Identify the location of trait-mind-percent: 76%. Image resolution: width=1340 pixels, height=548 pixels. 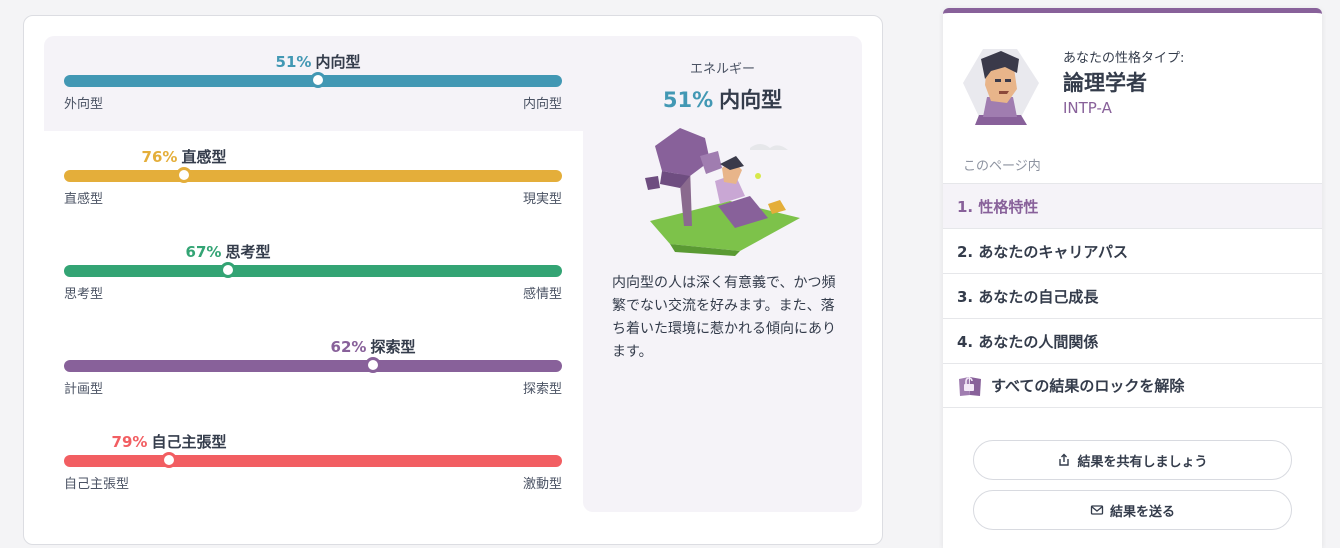
(159, 157).